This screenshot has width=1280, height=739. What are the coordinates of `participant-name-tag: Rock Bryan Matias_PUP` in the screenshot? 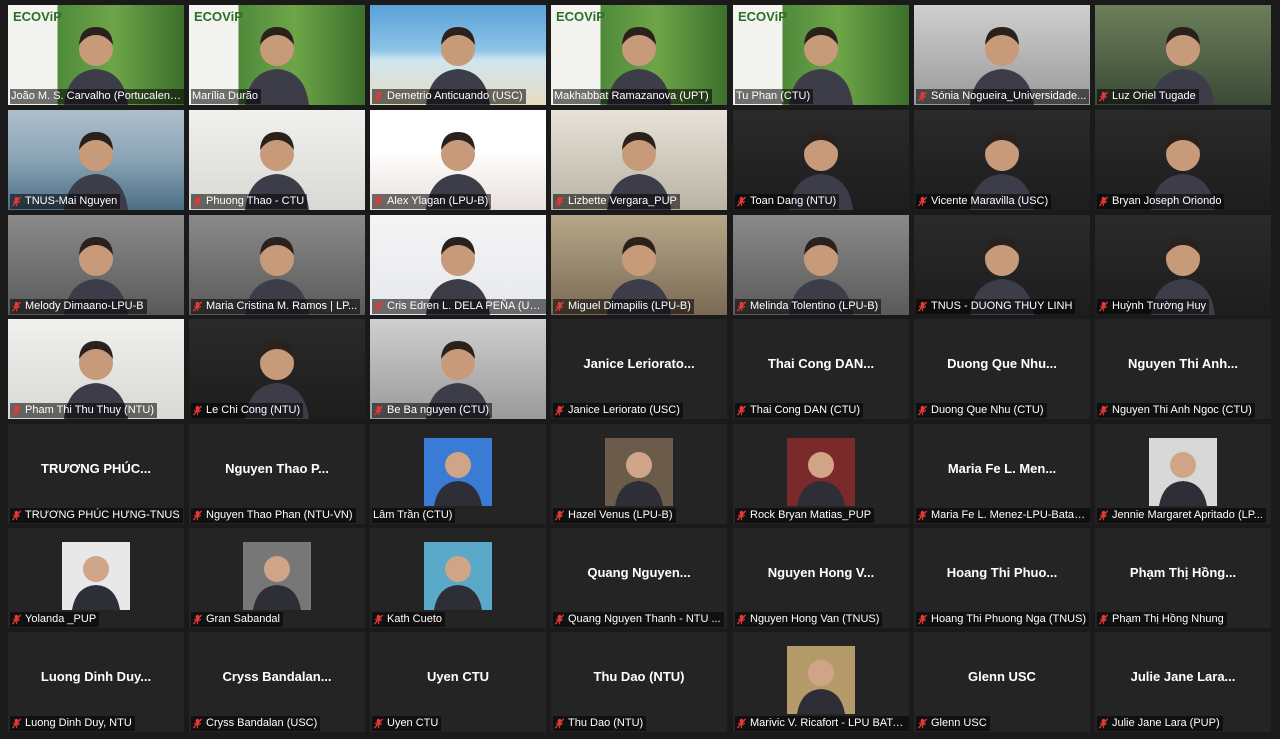 It's located at (805, 515).